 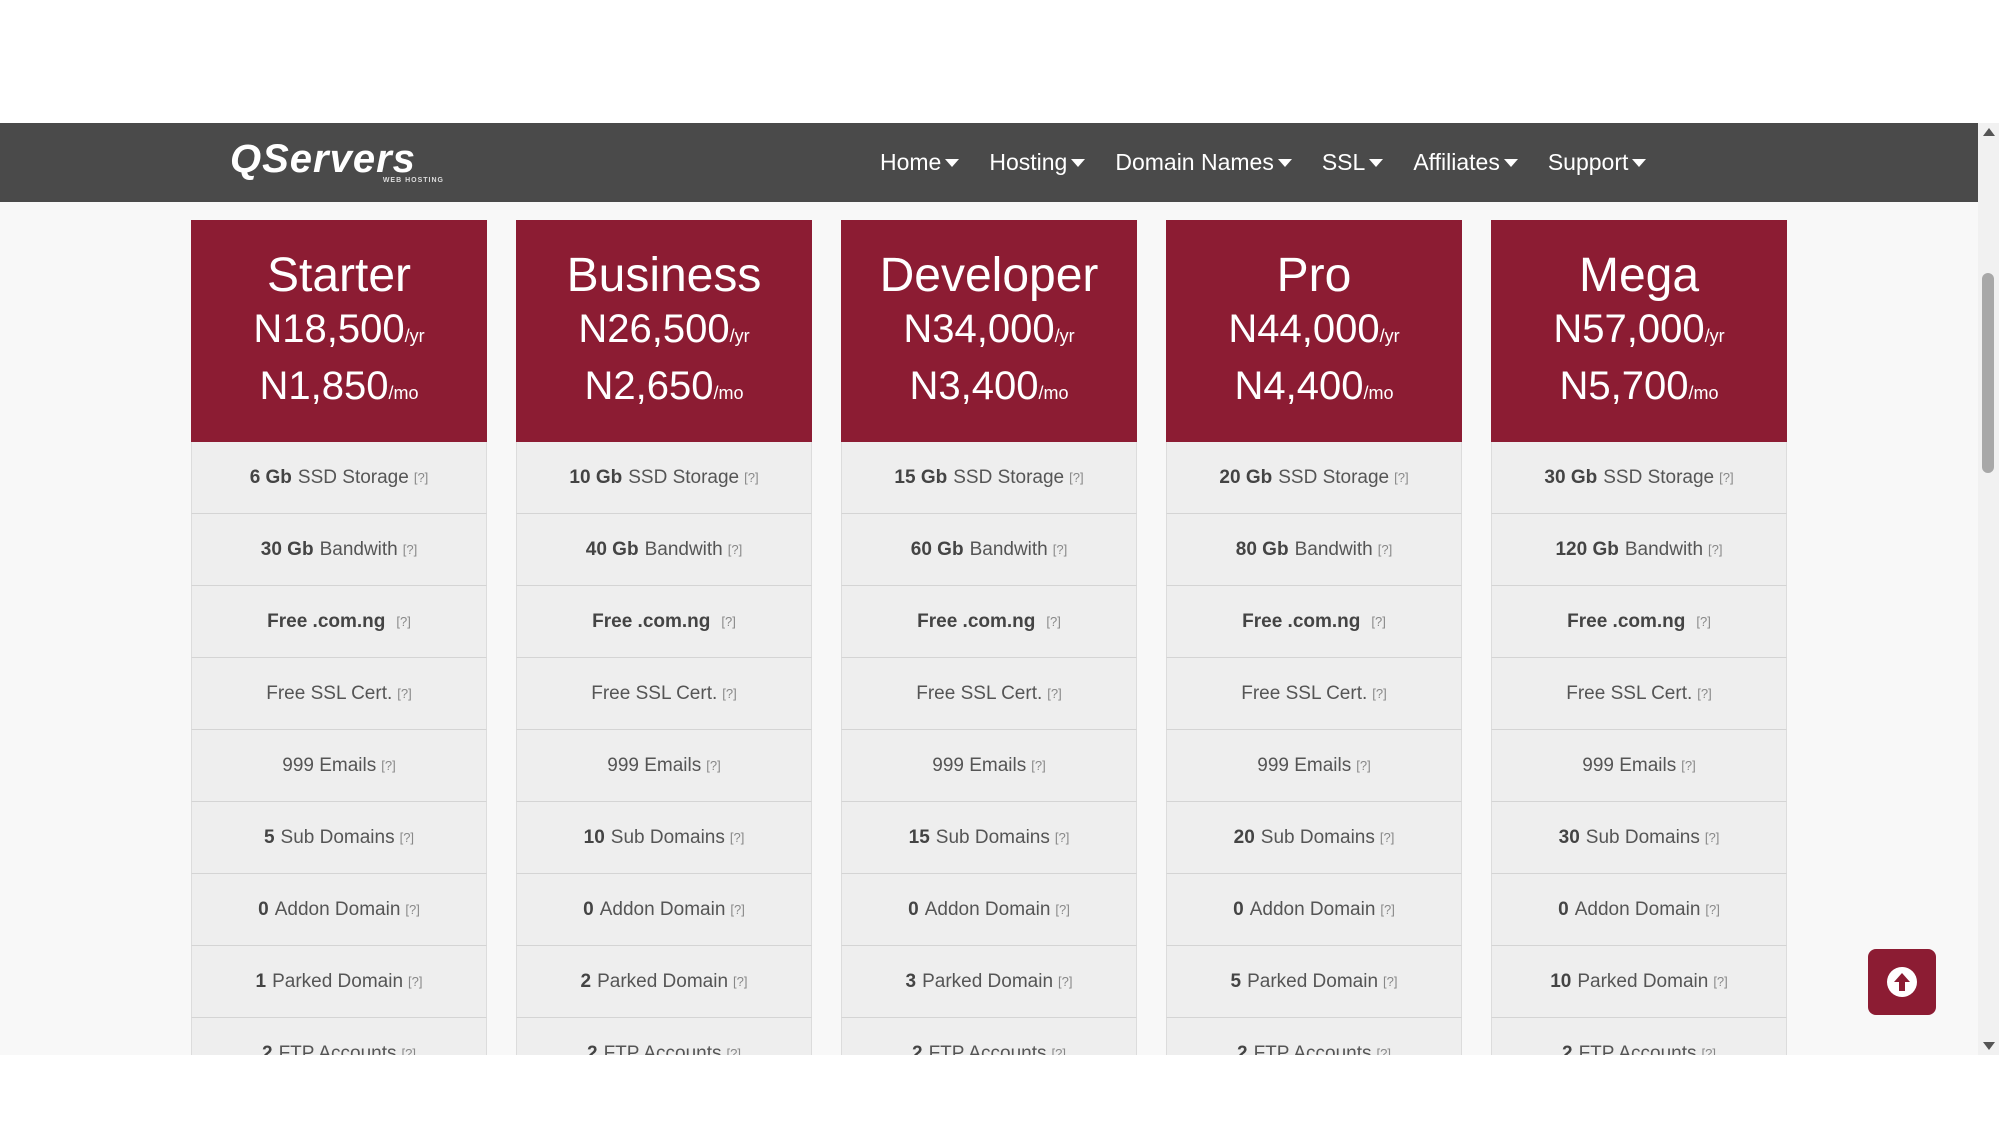 I want to click on scroll-up-icon, so click(x=1989, y=132).